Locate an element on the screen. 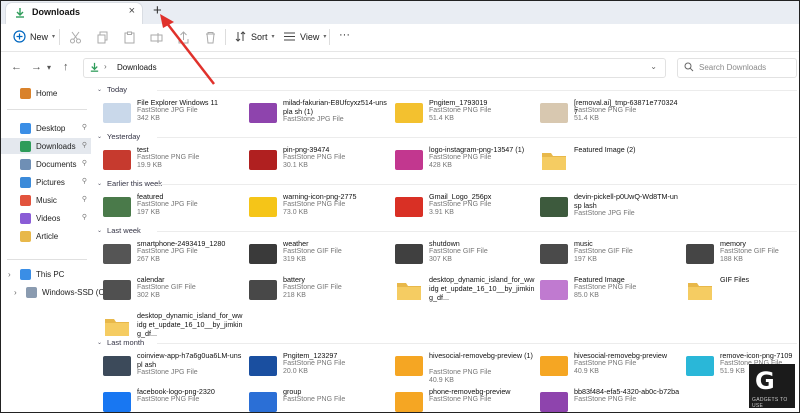 This screenshot has height=413, width=800. copy-icon is located at coordinates (102, 37).